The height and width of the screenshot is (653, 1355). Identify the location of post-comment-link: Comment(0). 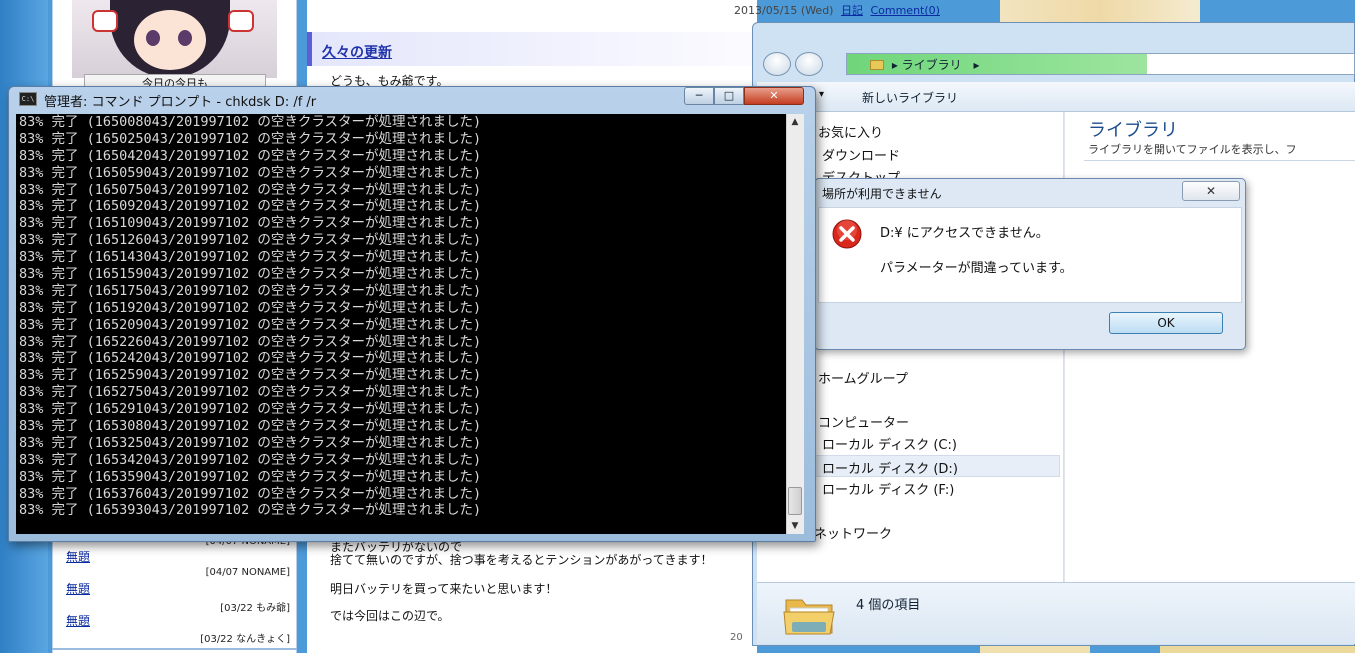
(904, 10).